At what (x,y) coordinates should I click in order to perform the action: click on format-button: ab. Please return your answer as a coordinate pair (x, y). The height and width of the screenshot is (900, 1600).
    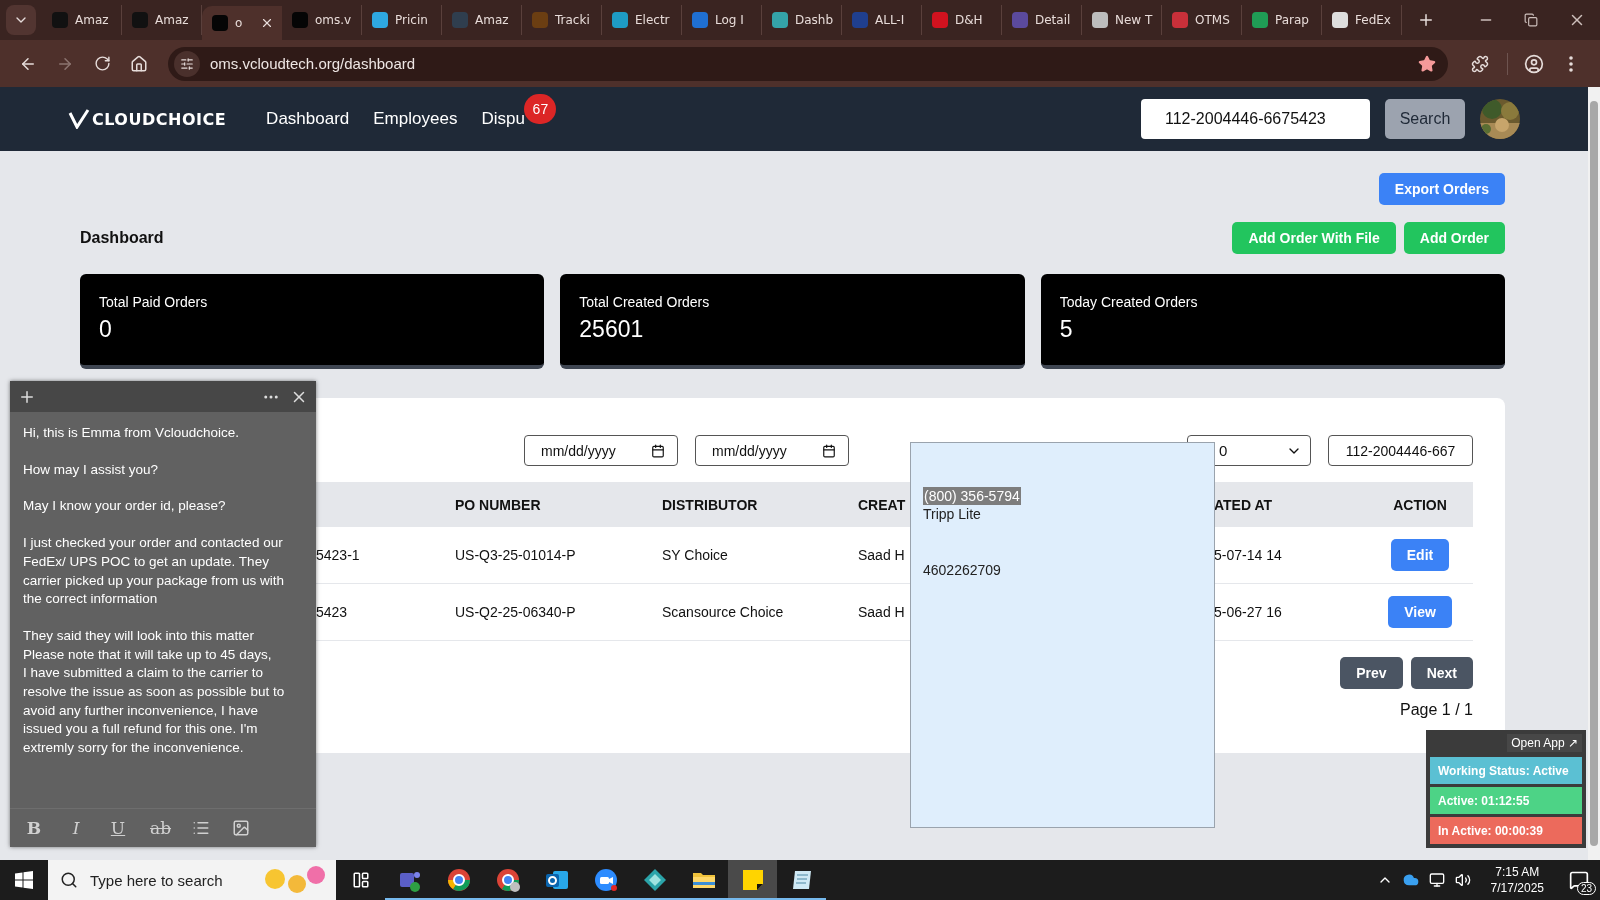
    Looking at the image, I should click on (160, 828).